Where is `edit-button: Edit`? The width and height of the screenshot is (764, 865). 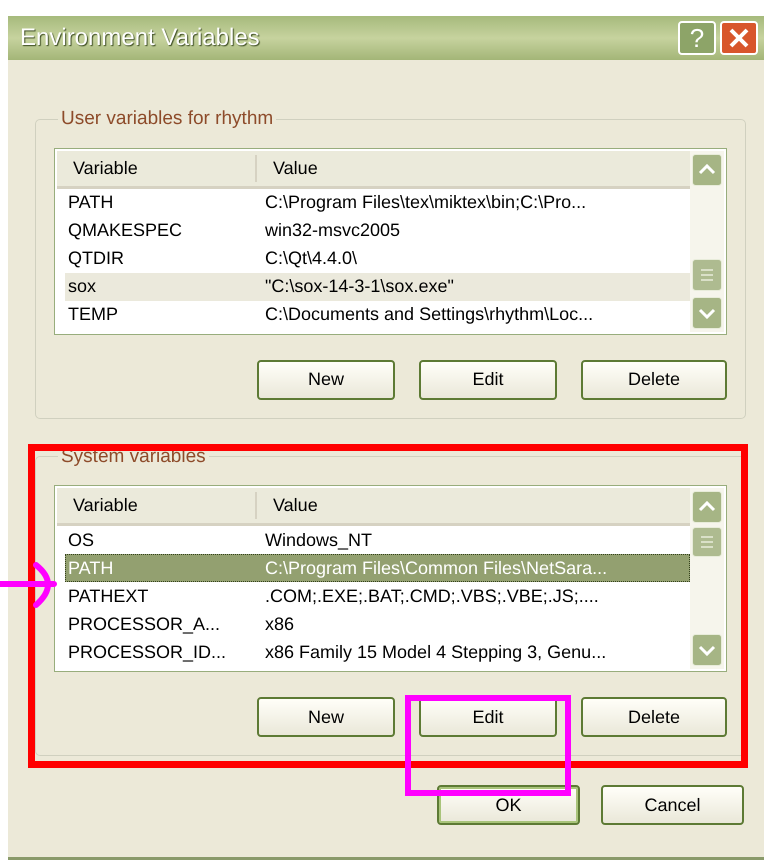
edit-button: Edit is located at coordinates (488, 380).